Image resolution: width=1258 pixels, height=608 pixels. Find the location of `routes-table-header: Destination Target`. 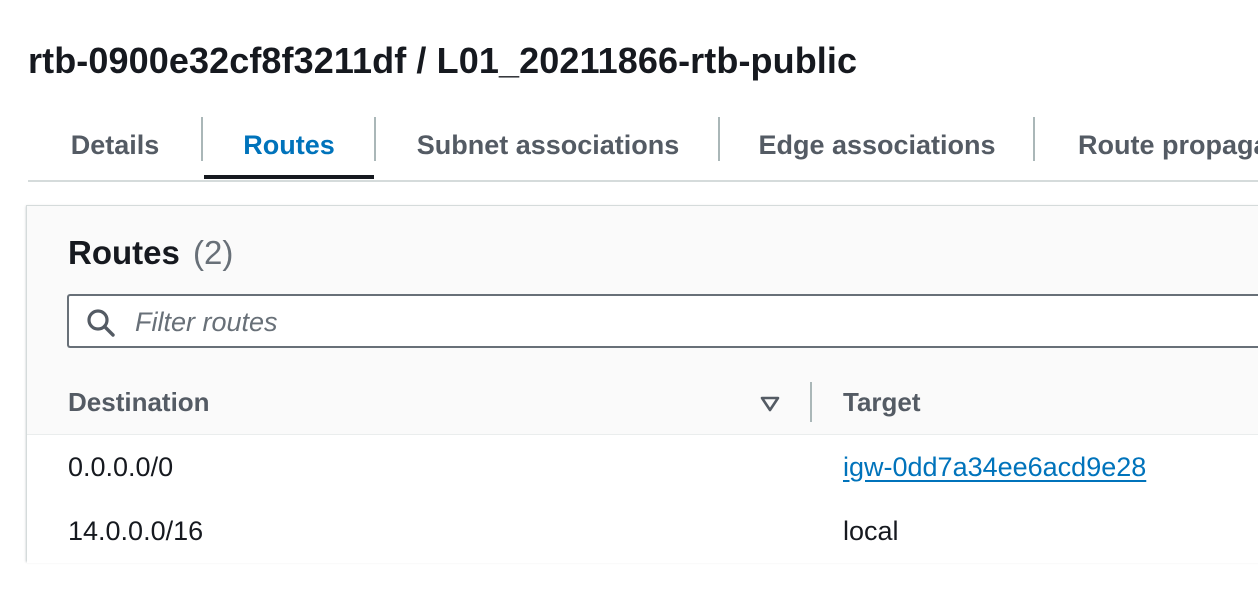

routes-table-header: Destination Target is located at coordinates (642, 403).